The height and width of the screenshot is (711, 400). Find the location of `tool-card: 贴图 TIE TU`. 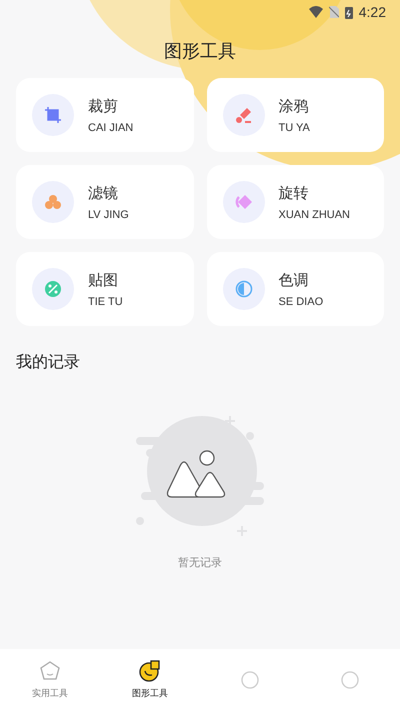

tool-card: 贴图 TIE TU is located at coordinates (105, 289).